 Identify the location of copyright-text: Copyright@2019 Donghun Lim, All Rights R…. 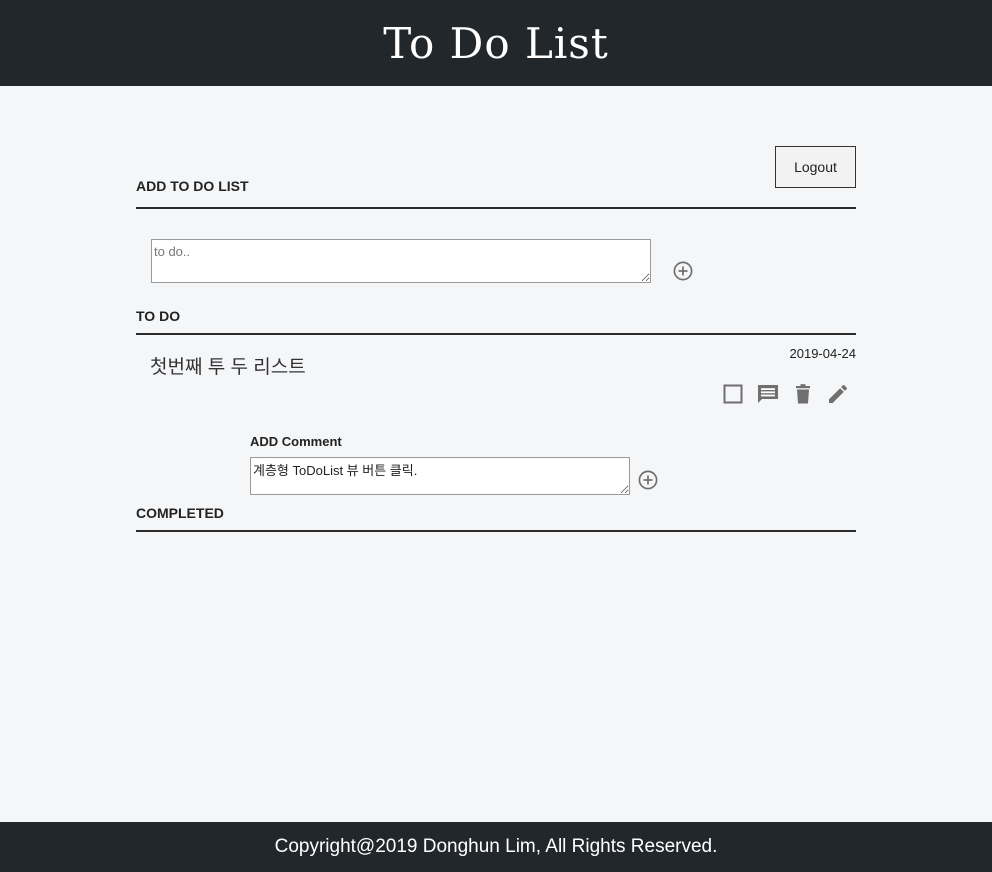
(496, 846).